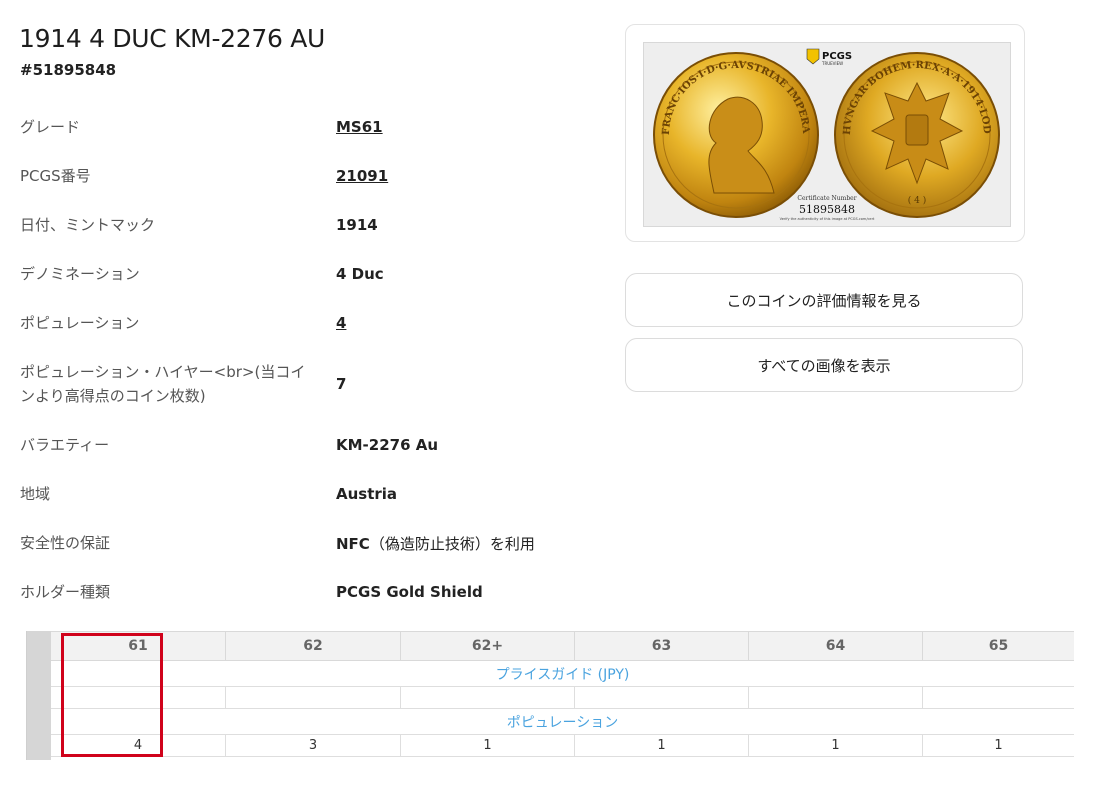 The height and width of the screenshot is (800, 1095). What do you see at coordinates (300, 323) in the screenshot?
I see `spec-row-population: ポピュレーション 4` at bounding box center [300, 323].